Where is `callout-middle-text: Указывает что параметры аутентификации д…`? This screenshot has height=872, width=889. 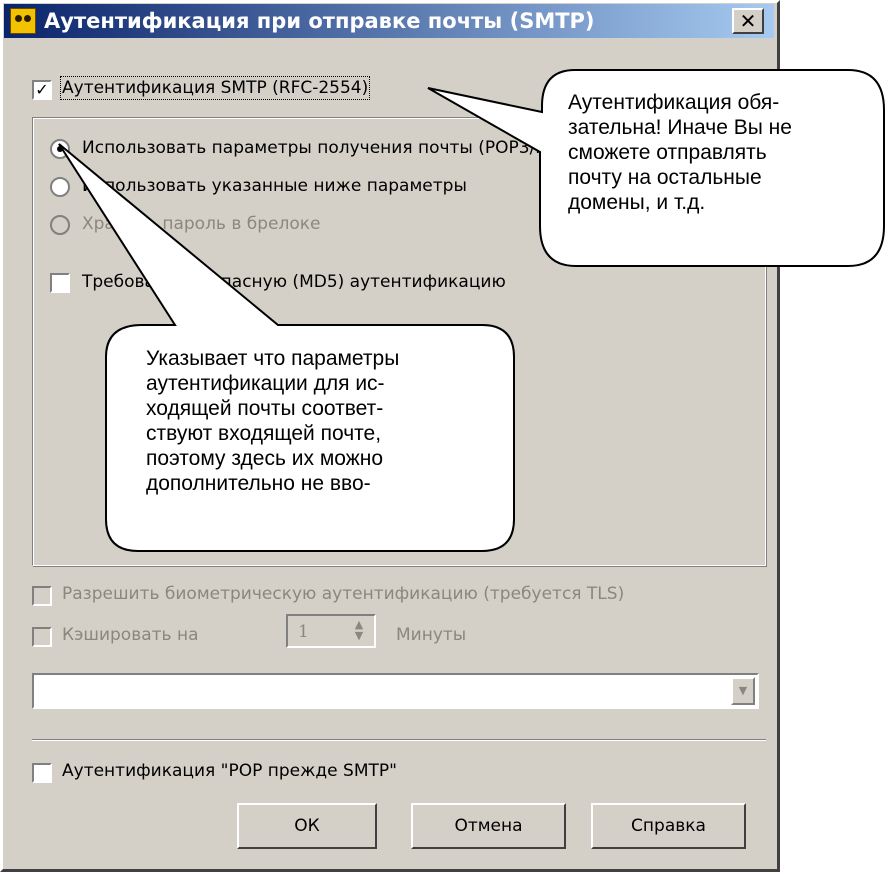
callout-middle-text: Указывает что параметры аутентификации д… is located at coordinates (272, 421).